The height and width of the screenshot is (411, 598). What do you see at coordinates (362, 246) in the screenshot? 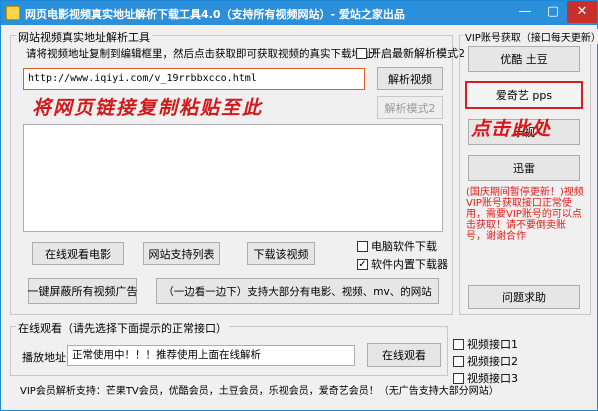
I see `pc-download-checkbox-box` at bounding box center [362, 246].